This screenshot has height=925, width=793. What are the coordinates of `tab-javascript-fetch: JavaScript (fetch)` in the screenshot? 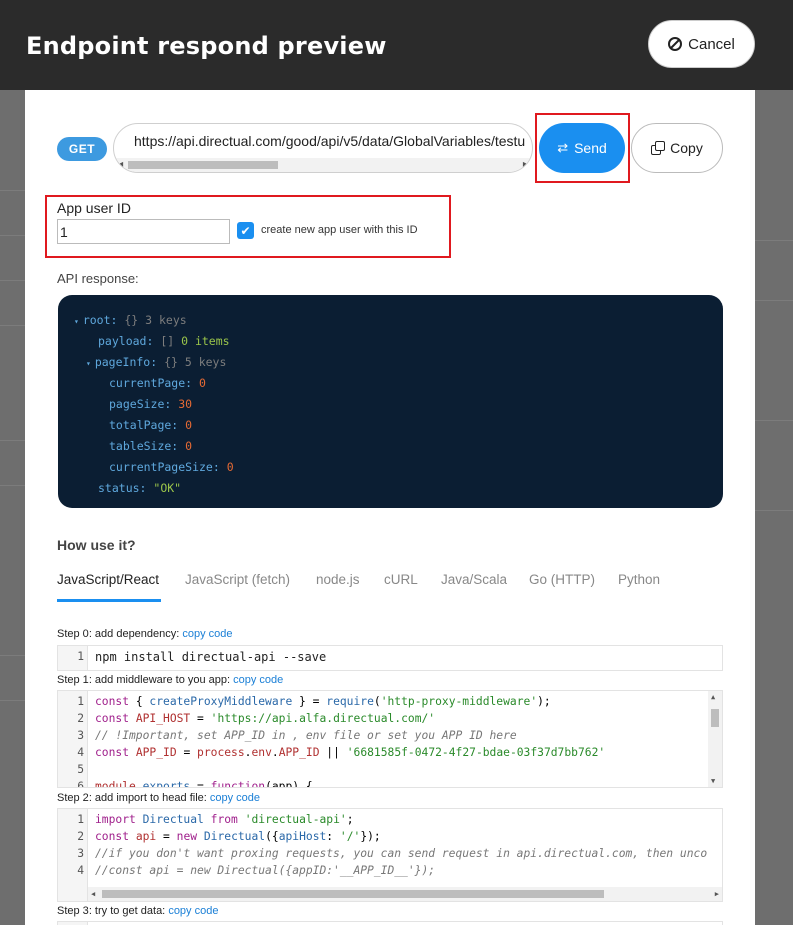 It's located at (237, 579).